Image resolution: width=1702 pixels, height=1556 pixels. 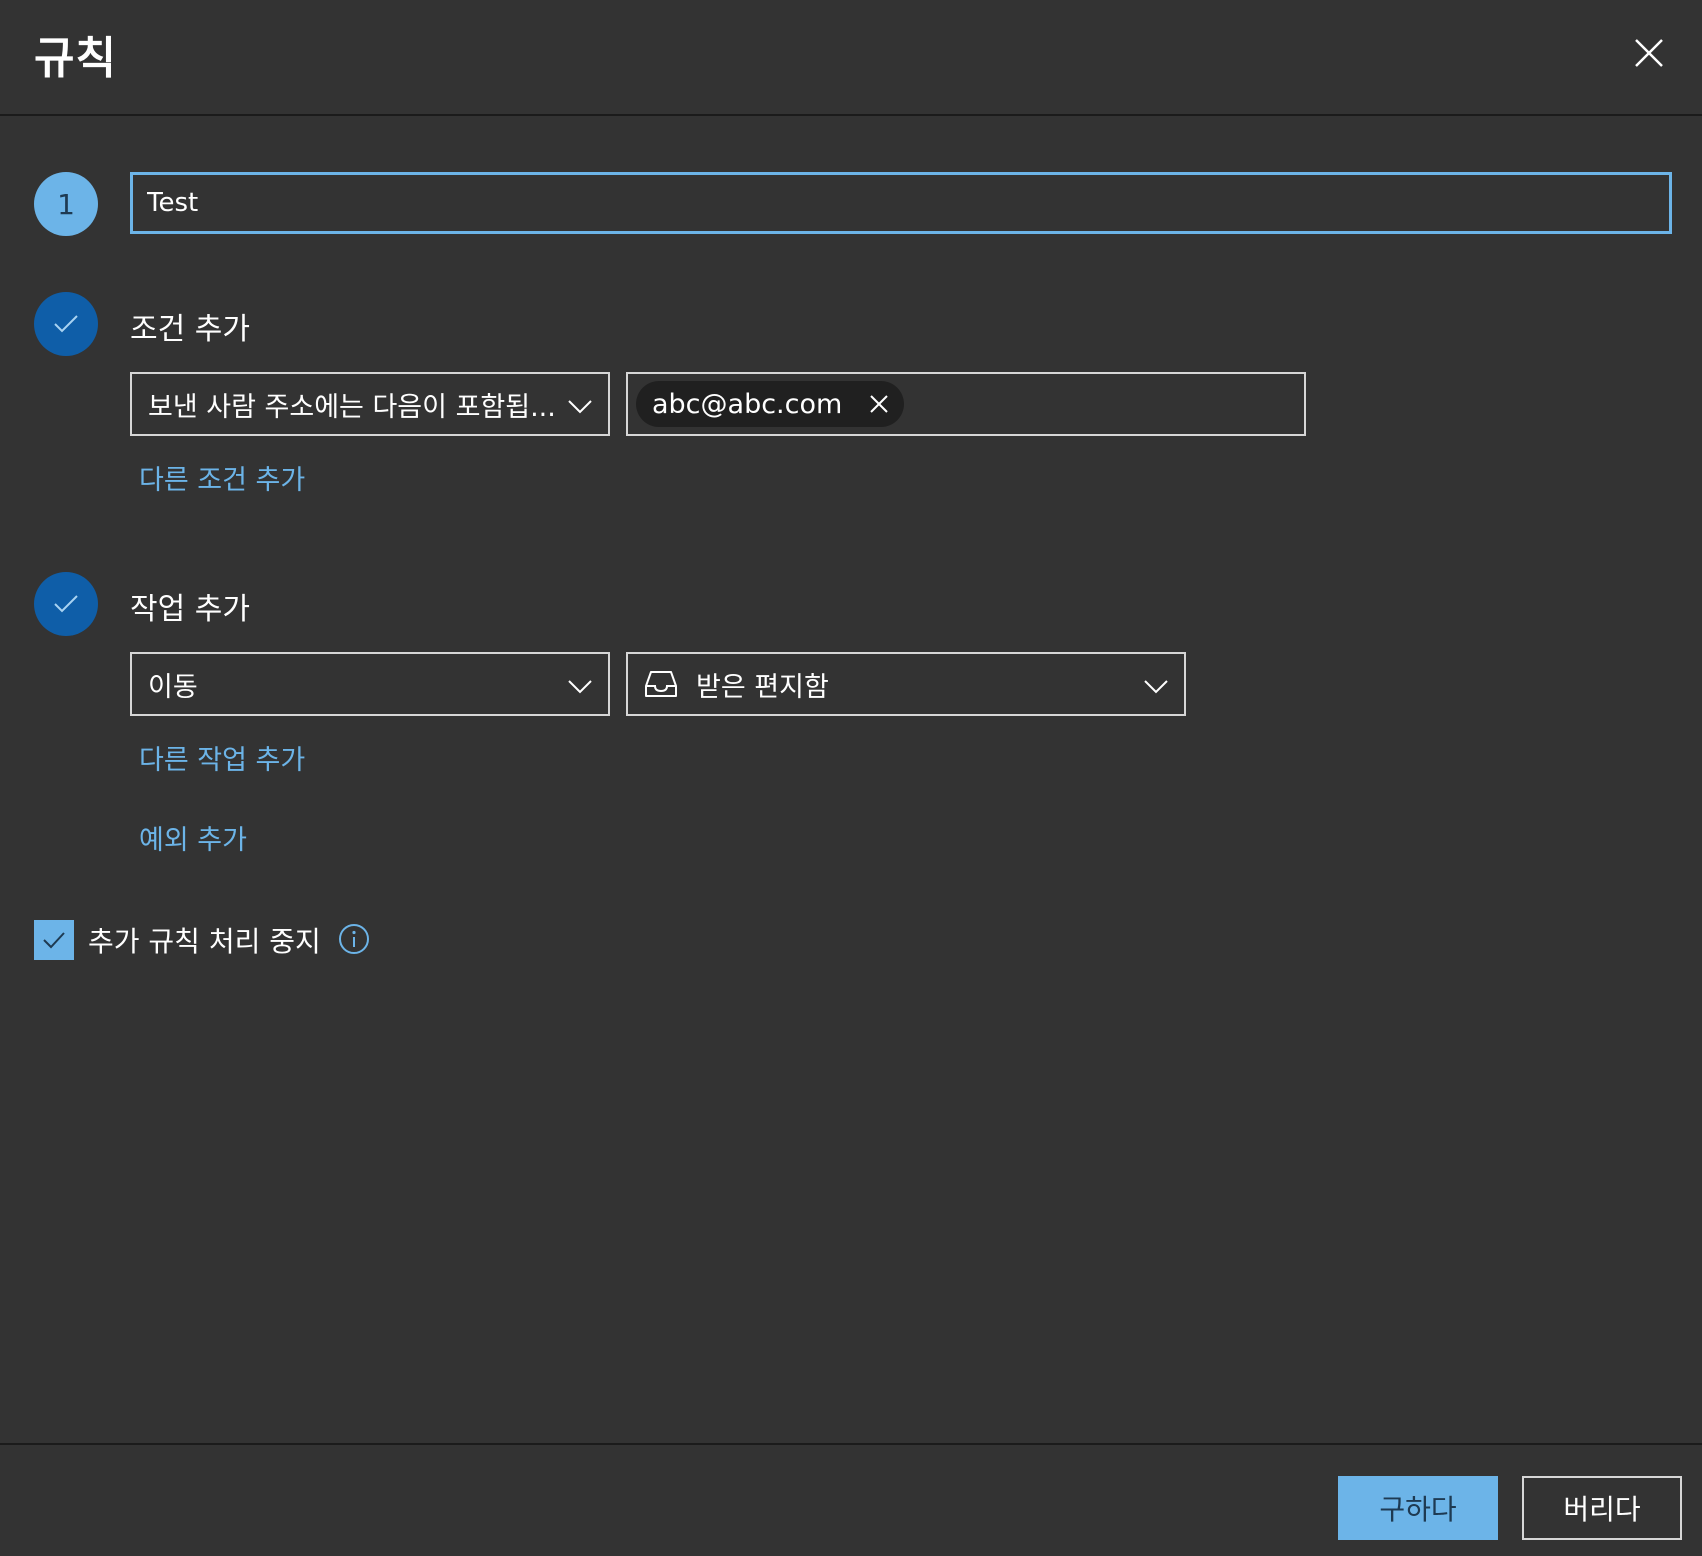 What do you see at coordinates (966, 404) in the screenshot?
I see `condition-value-field: abc@abc.com` at bounding box center [966, 404].